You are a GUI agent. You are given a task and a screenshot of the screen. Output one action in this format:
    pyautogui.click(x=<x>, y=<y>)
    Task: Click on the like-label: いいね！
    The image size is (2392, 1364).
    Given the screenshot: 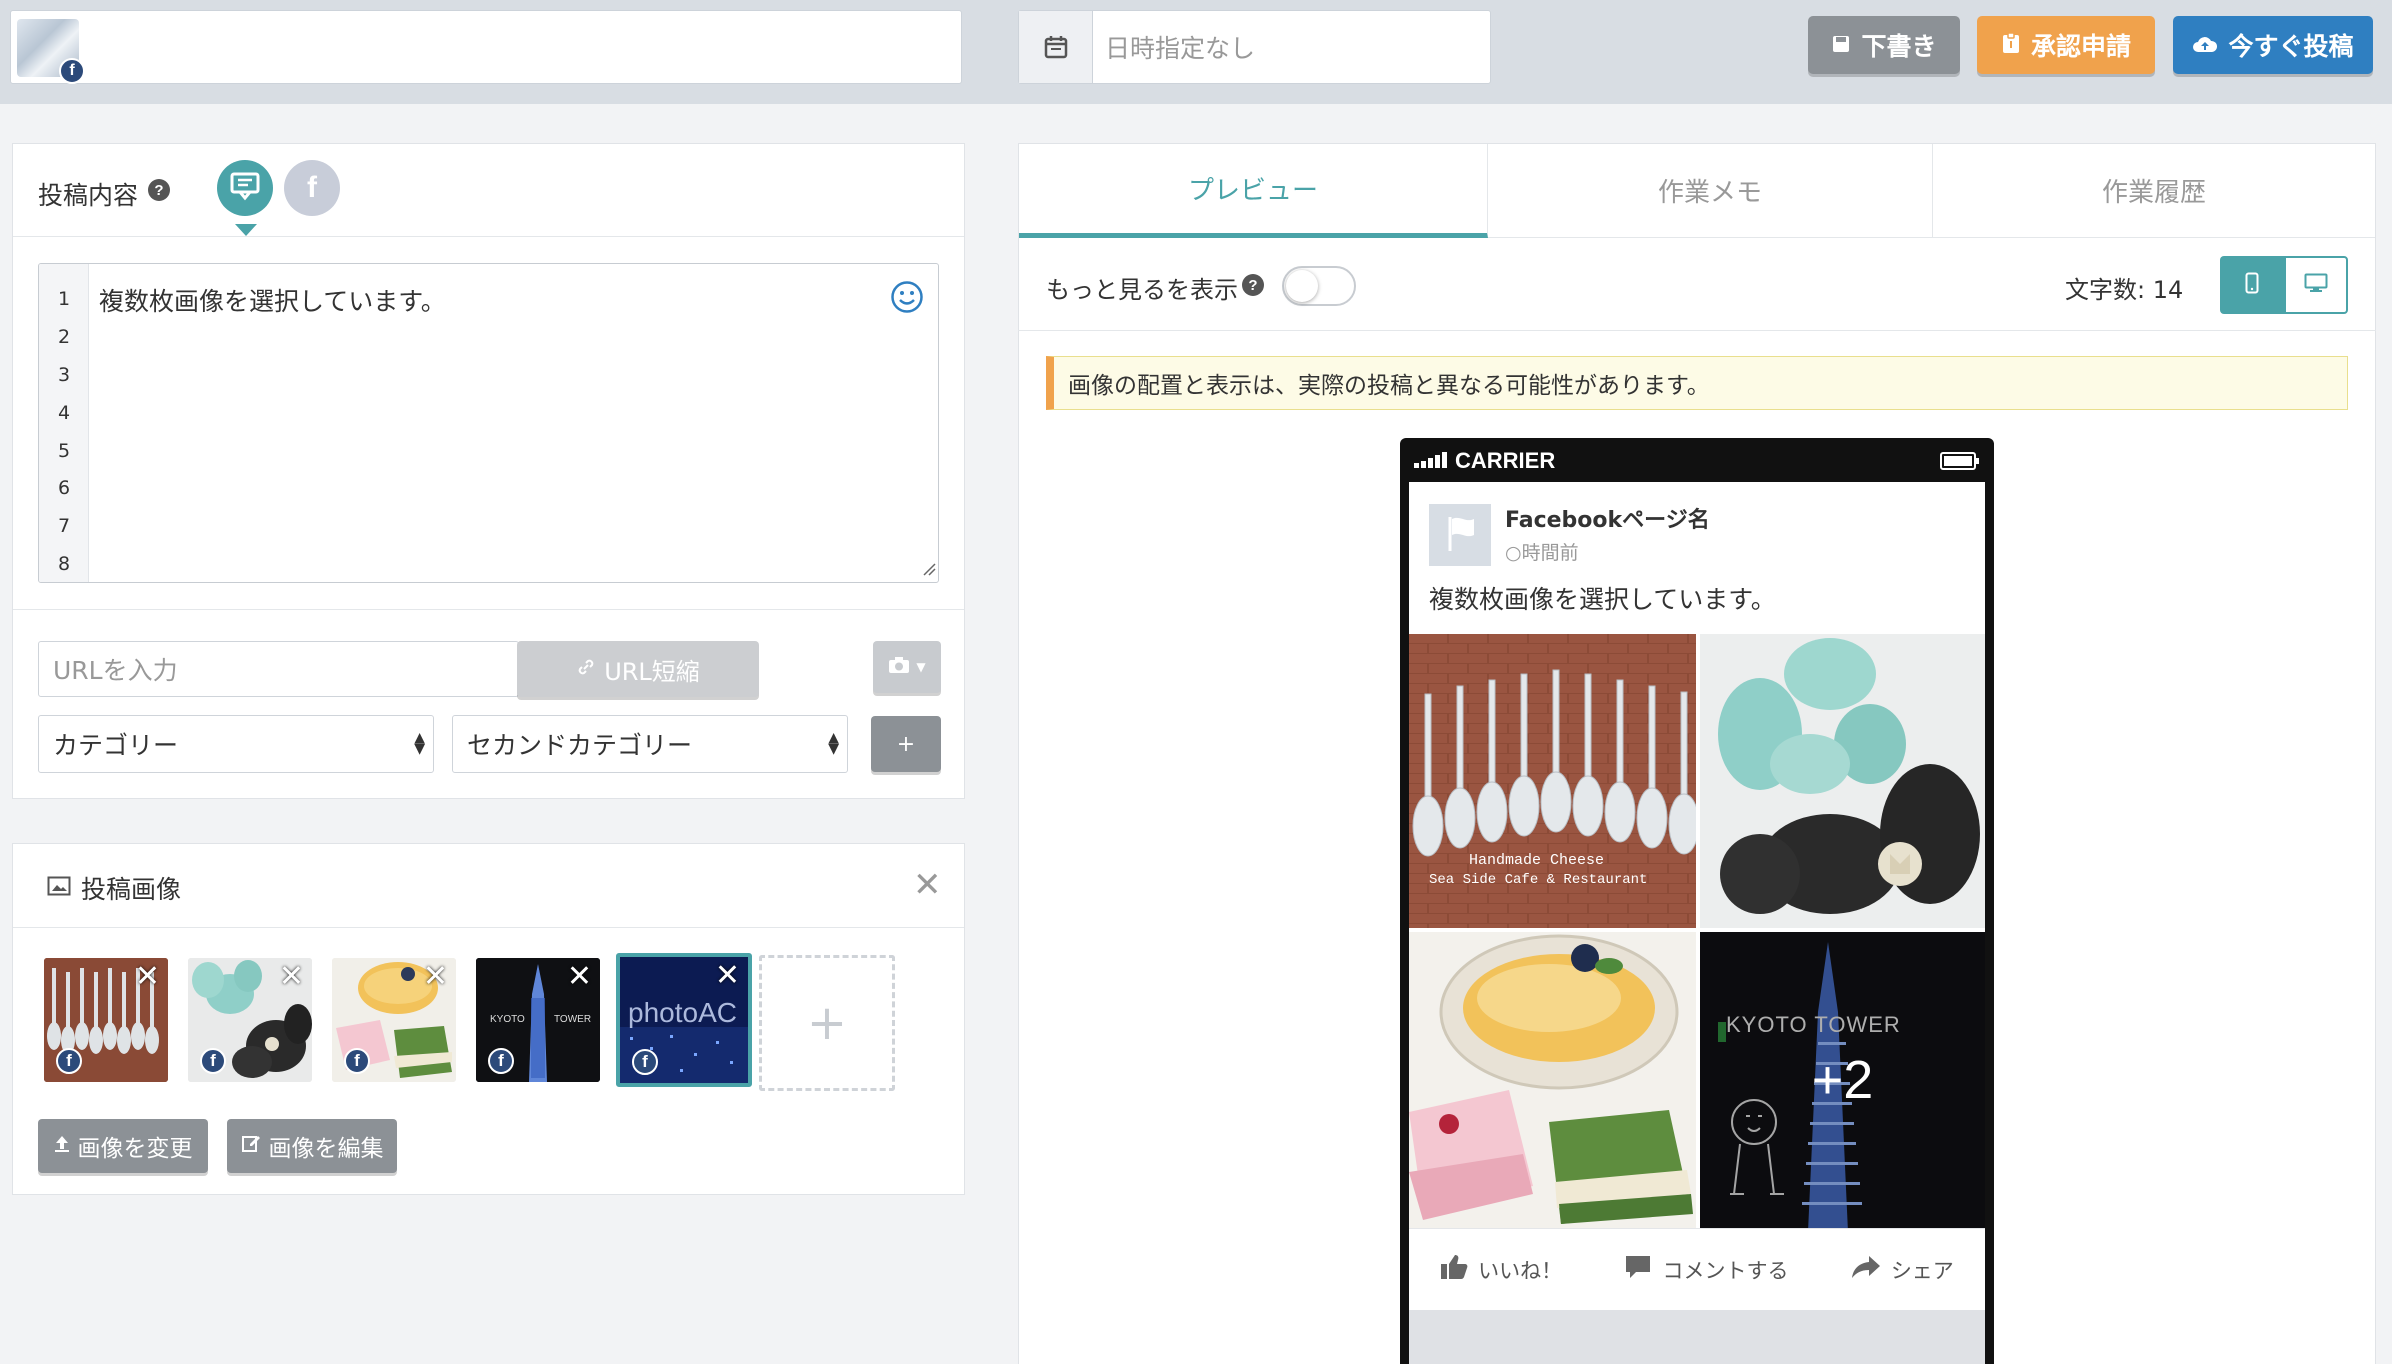 What is the action you would take?
    pyautogui.click(x=1520, y=1270)
    